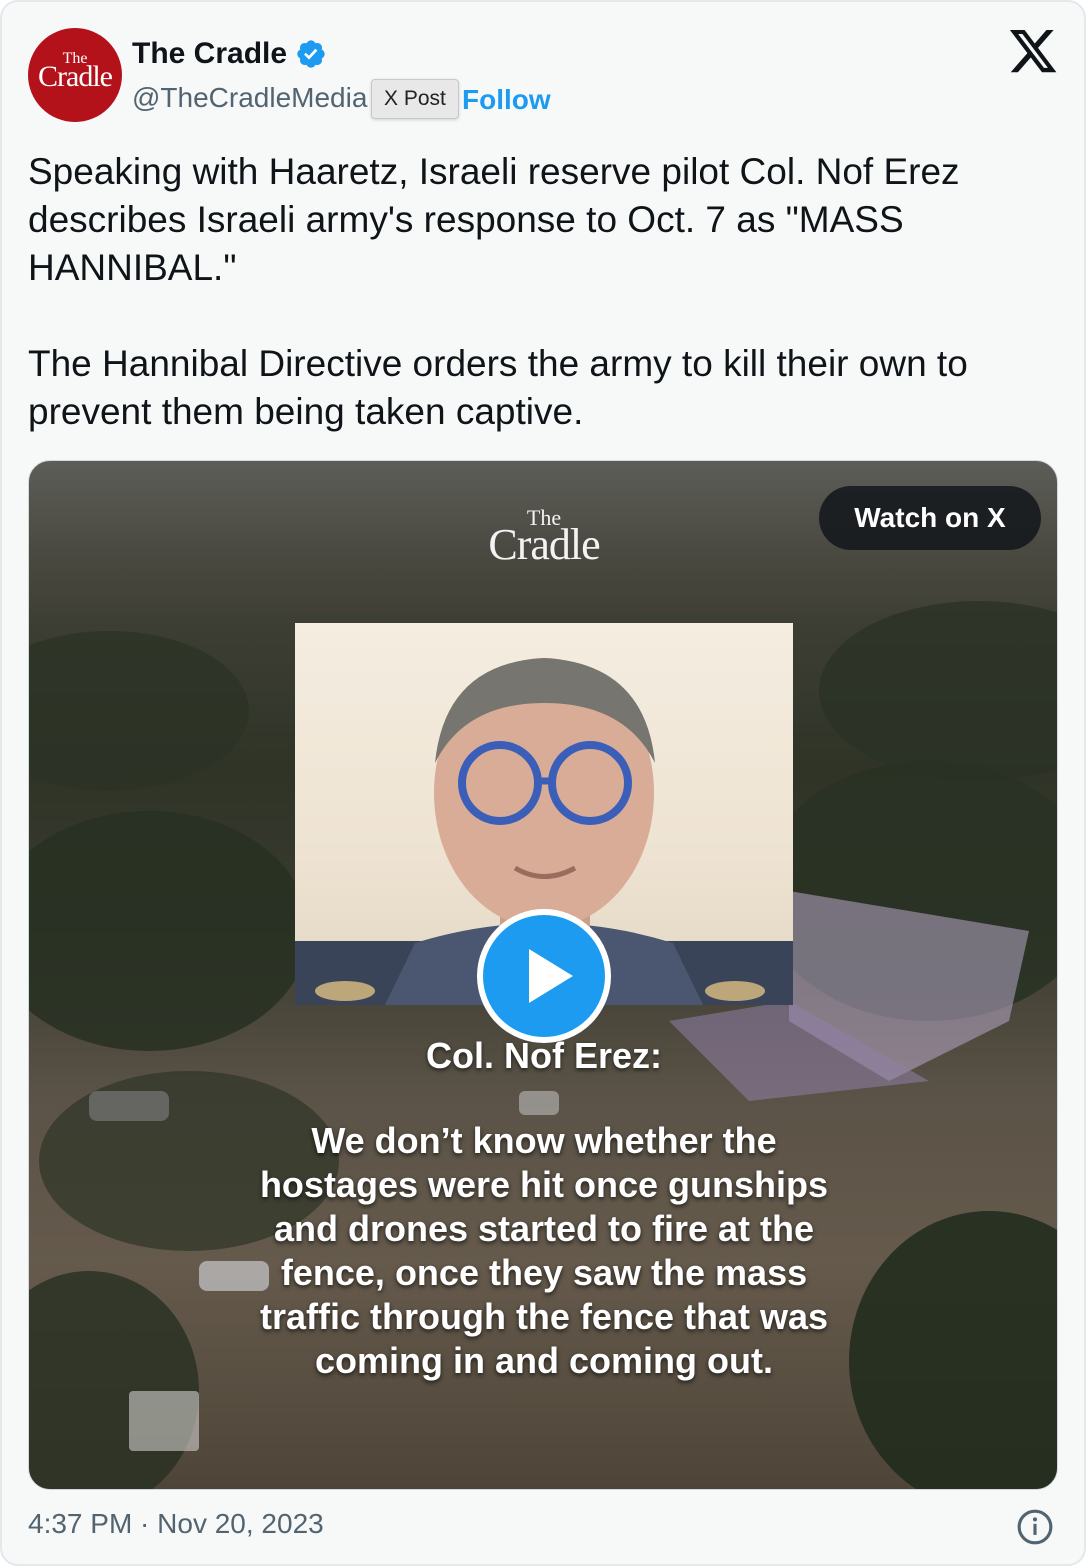 This screenshot has height=1566, width=1086. What do you see at coordinates (543, 1055) in the screenshot?
I see `video-speaker-label: Col. Nof Erez:` at bounding box center [543, 1055].